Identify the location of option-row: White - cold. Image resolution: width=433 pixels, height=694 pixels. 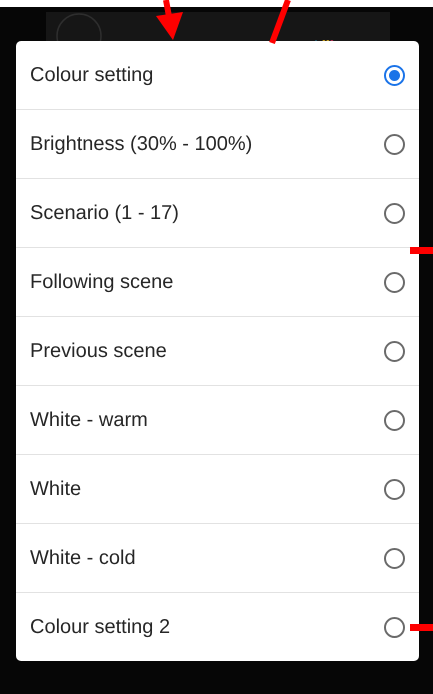
(217, 558).